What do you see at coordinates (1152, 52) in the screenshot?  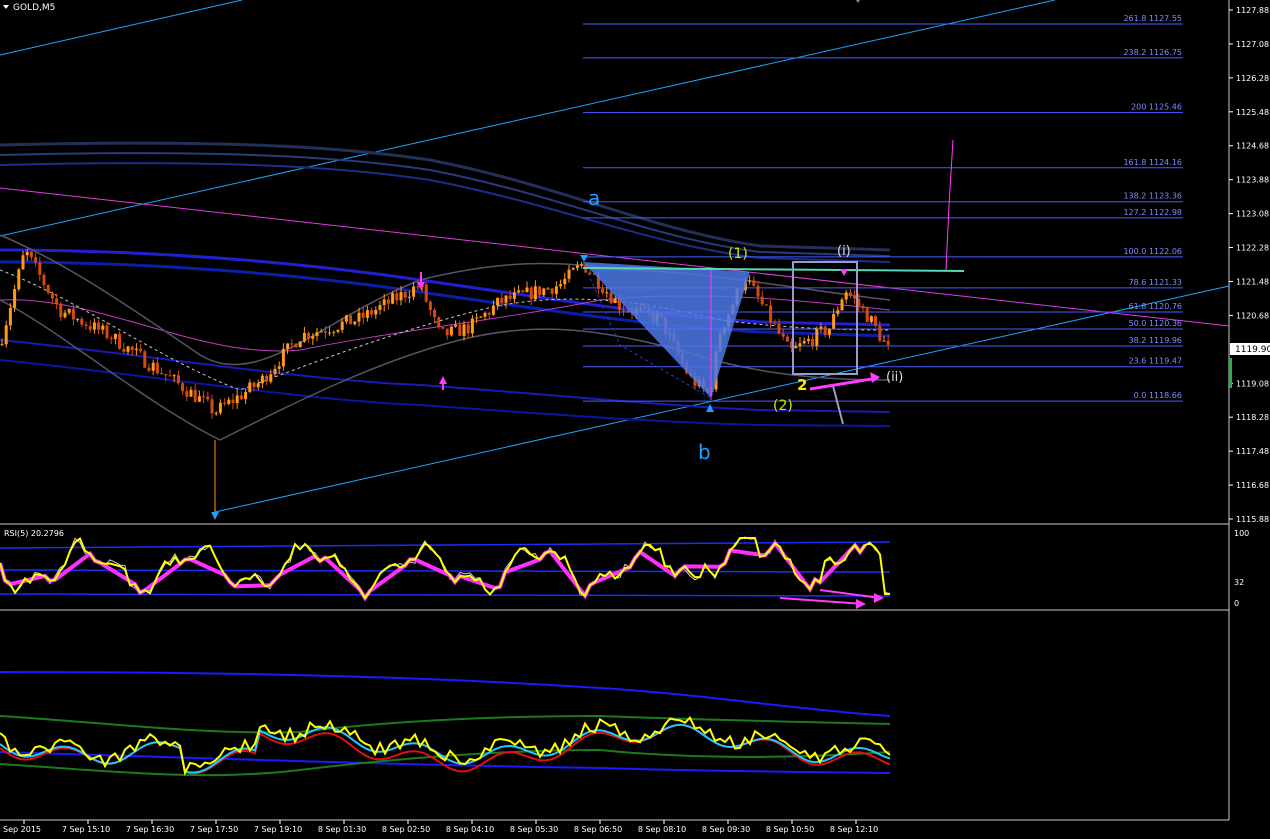 I see `fib-level-label: 238.2 1126.75` at bounding box center [1152, 52].